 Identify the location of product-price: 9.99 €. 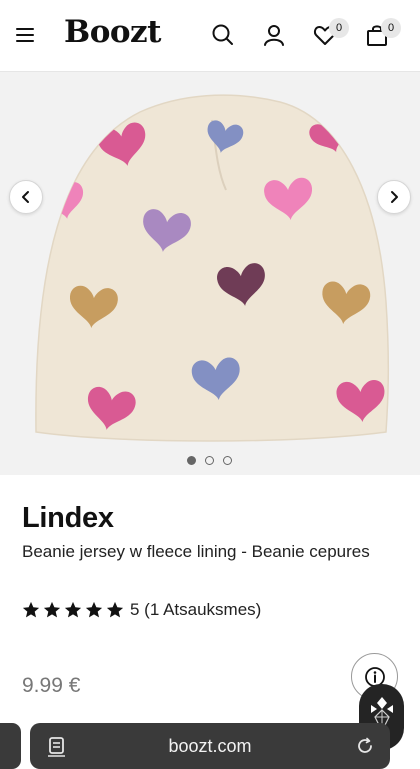
(51, 685).